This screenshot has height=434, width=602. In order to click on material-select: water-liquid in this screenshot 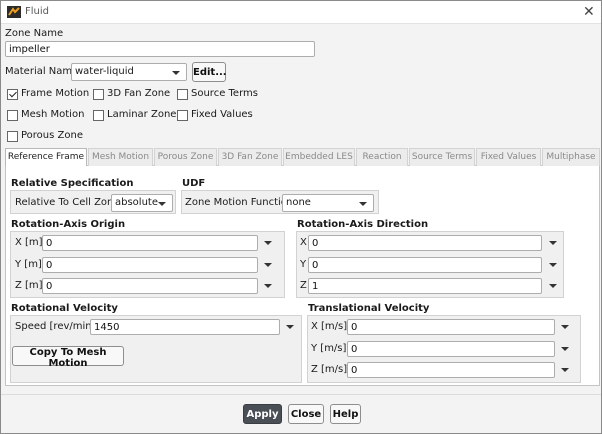, I will do `click(129, 72)`.